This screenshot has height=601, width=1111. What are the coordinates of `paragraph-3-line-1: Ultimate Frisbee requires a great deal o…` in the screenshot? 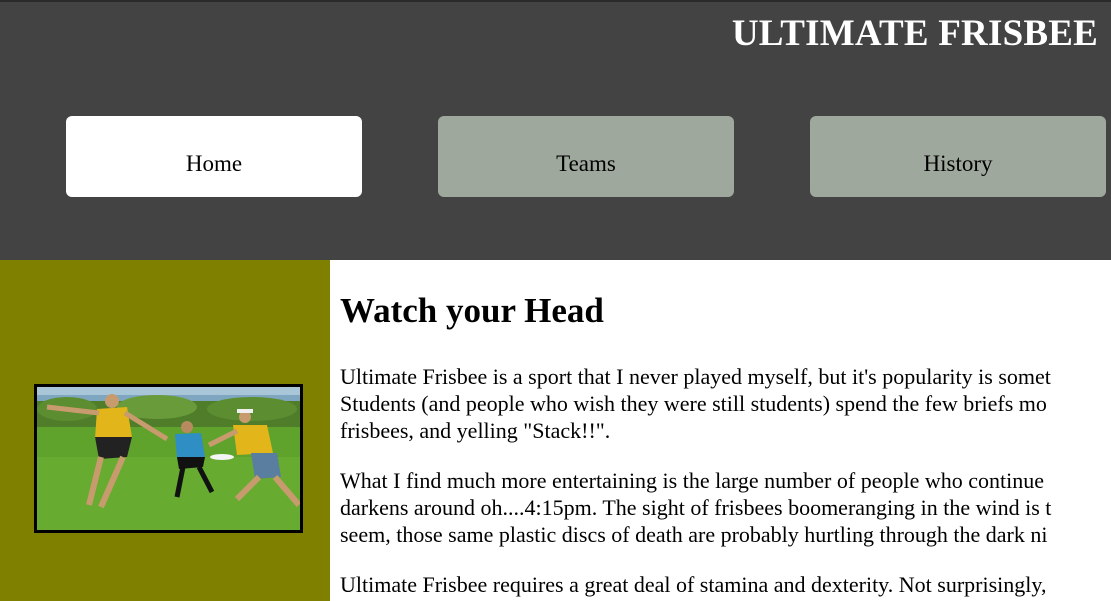 It's located at (693, 584).